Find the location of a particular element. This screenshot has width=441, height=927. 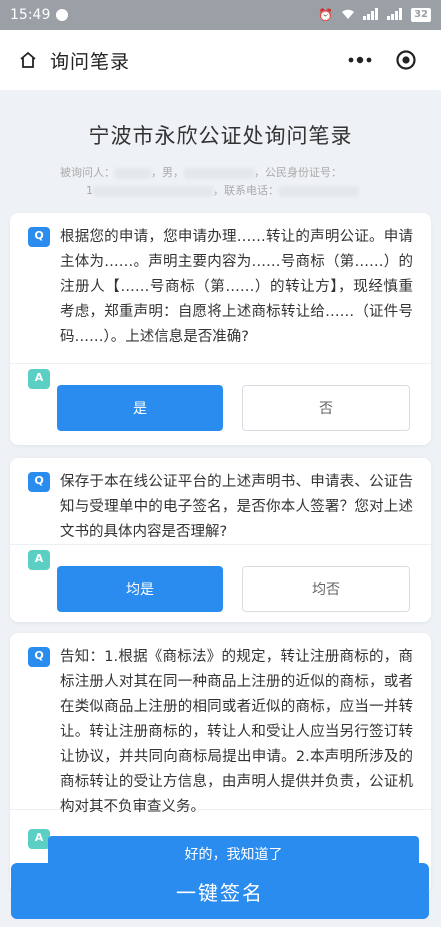

meta-id-label: ，公民身份证号： is located at coordinates (298, 172).